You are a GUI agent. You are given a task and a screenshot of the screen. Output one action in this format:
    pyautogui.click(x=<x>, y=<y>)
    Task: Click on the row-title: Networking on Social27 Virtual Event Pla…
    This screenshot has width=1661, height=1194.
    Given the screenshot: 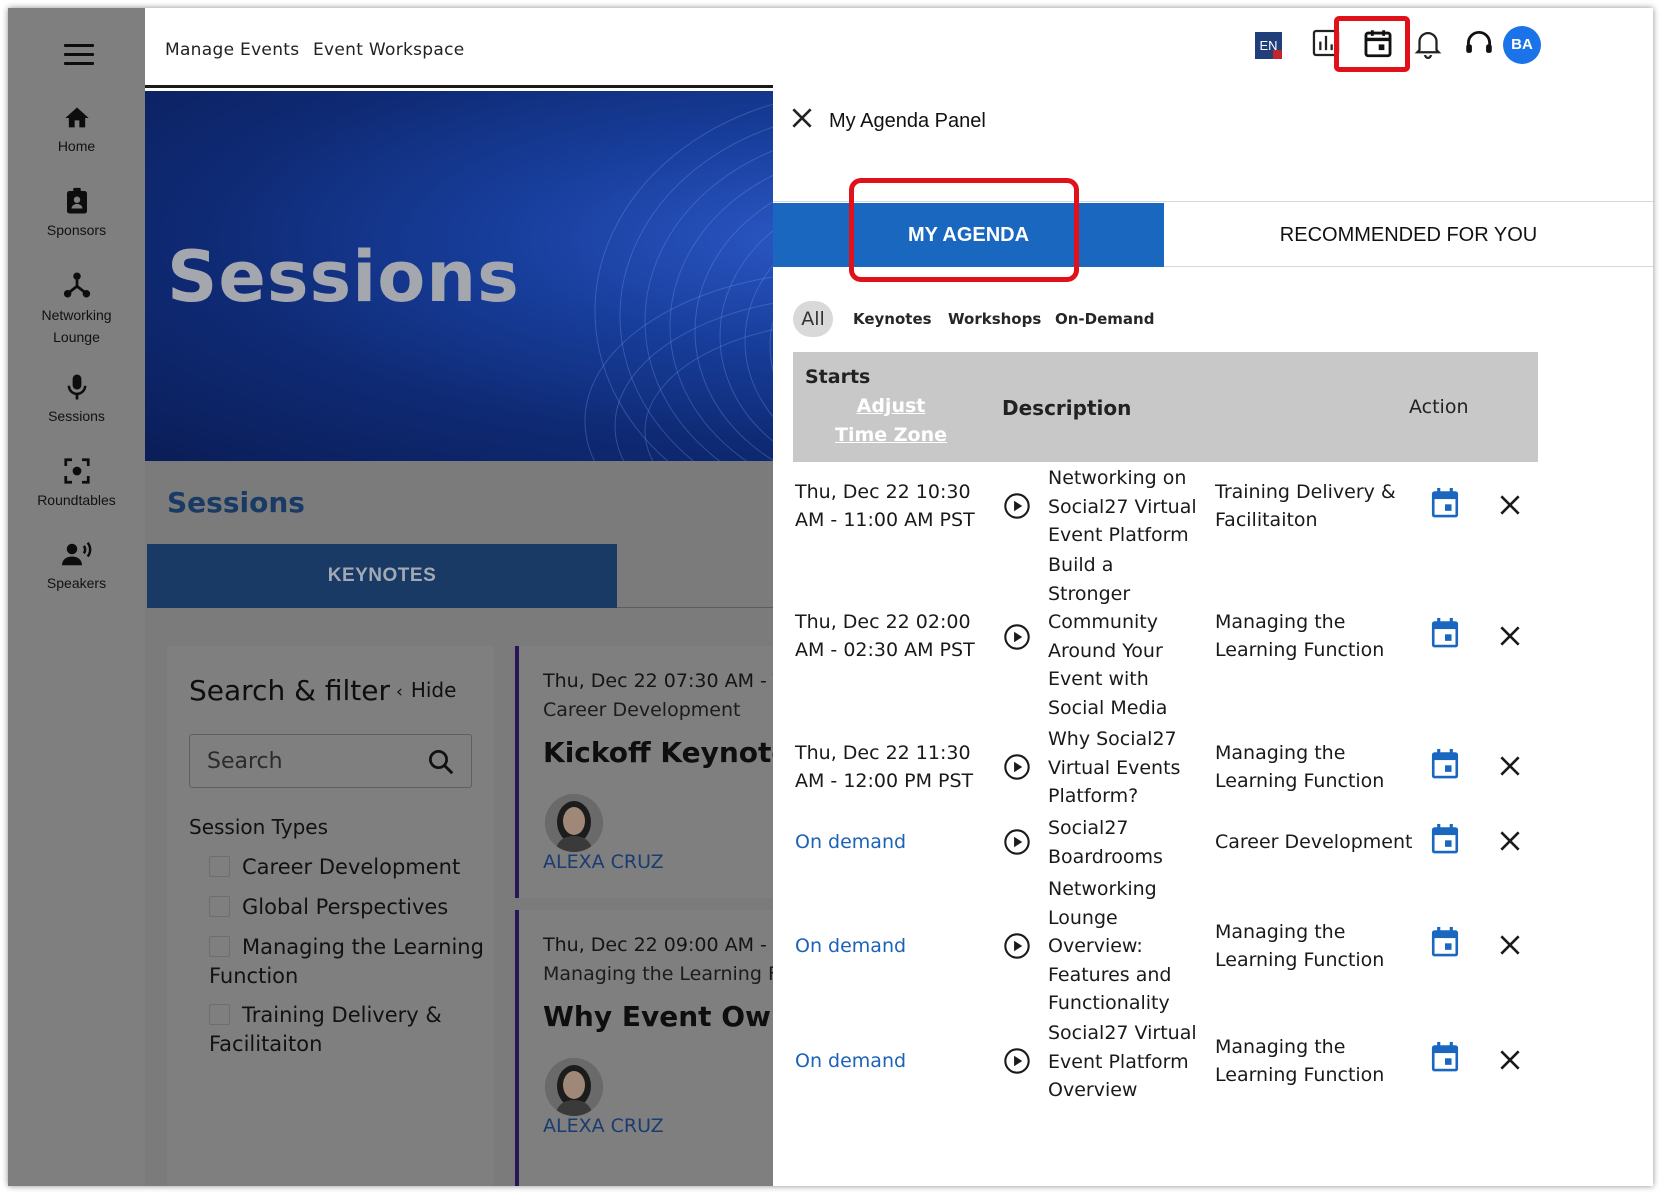 What is the action you would take?
    pyautogui.click(x=1123, y=507)
    